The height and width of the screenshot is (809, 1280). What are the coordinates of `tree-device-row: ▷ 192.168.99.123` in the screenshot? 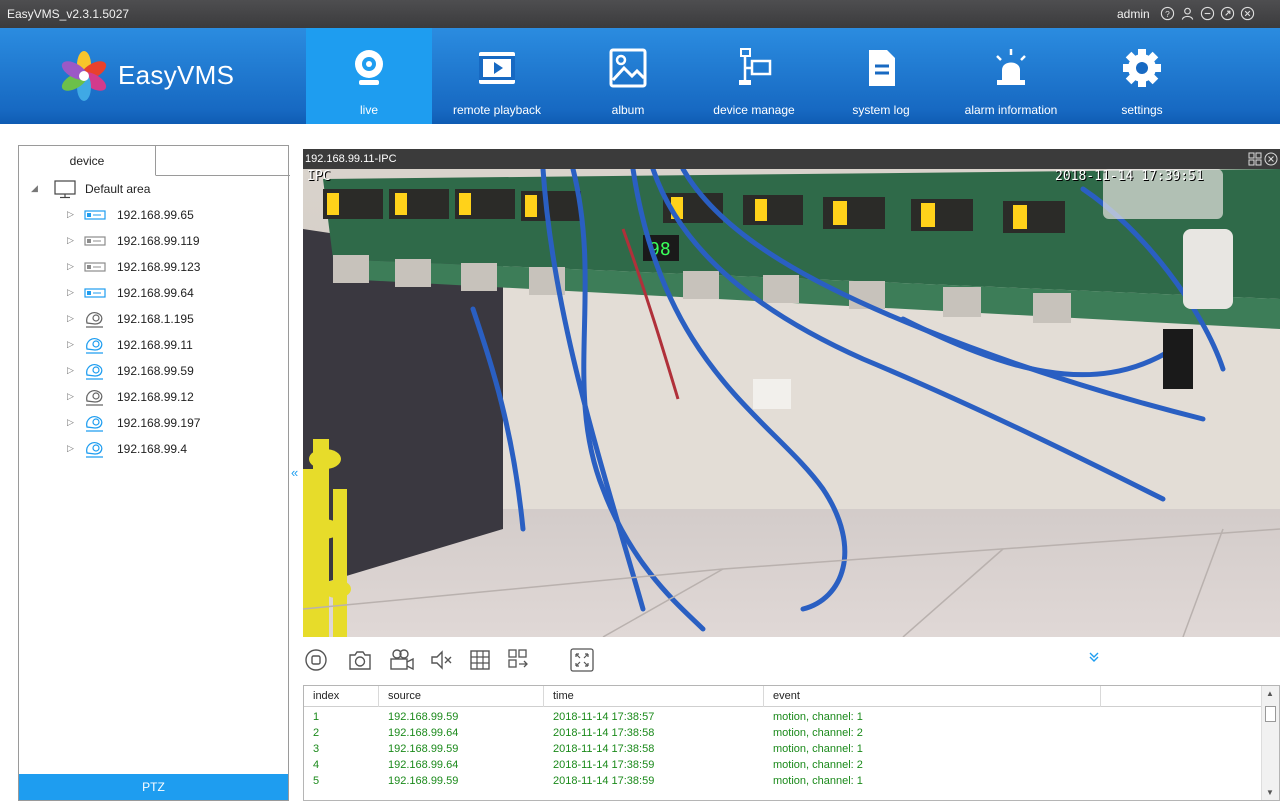 It's located at (153, 267).